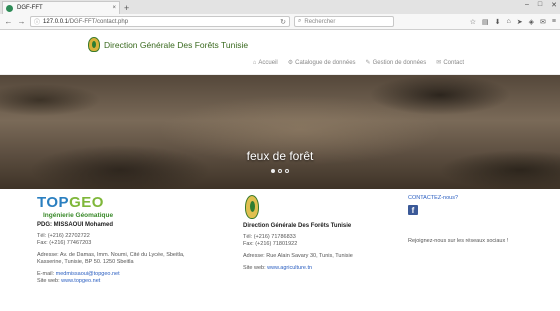 The image size is (560, 311). What do you see at coordinates (70, 202) in the screenshot?
I see `topgeo-logo: TOPGEO` at bounding box center [70, 202].